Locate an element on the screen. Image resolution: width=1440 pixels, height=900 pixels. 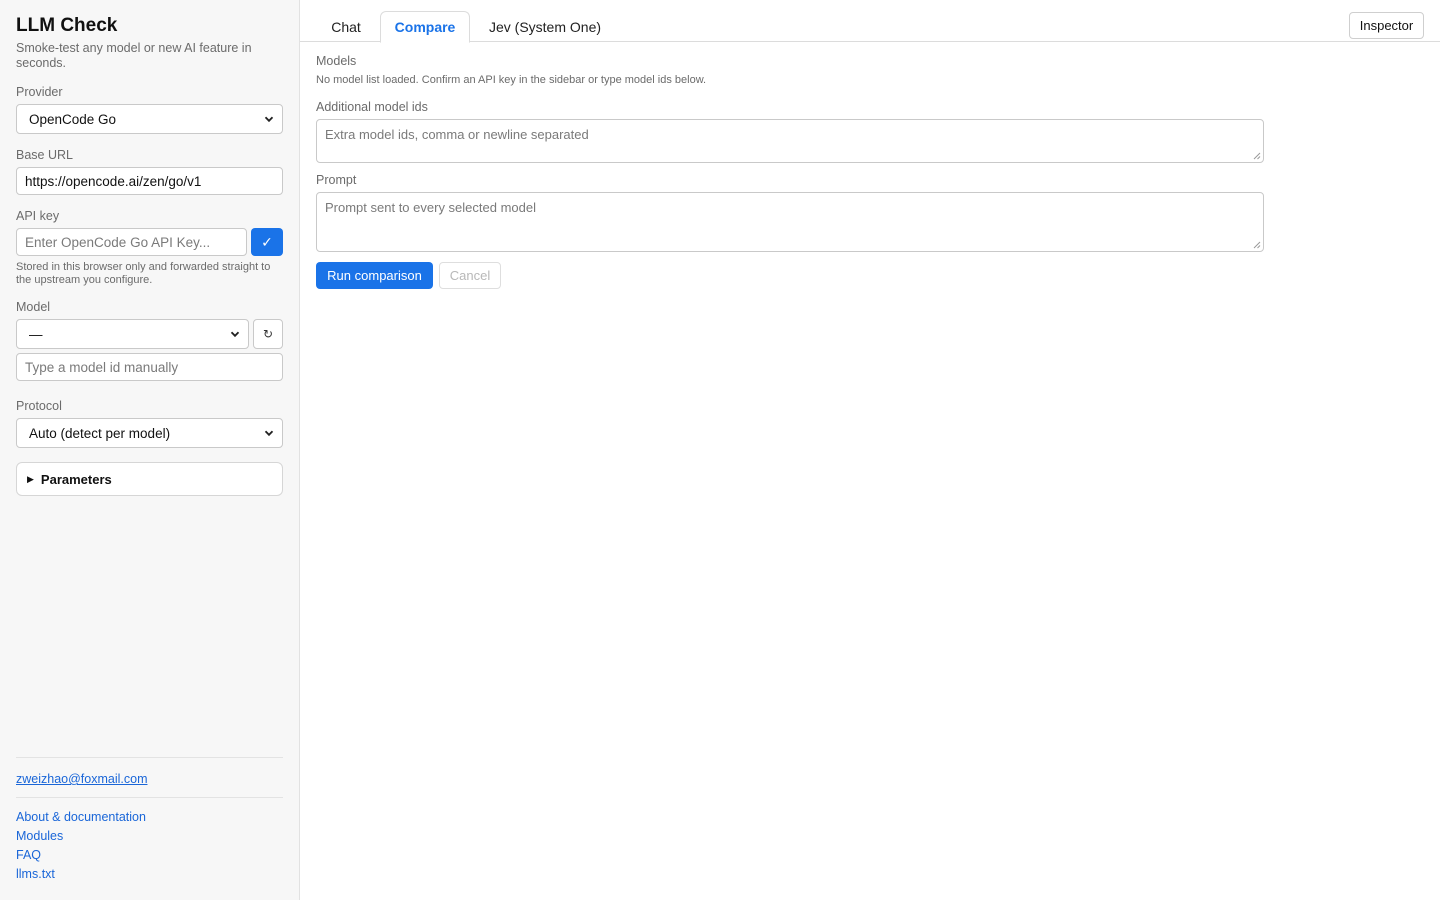
prompt-label: Prompt is located at coordinates (336, 180).